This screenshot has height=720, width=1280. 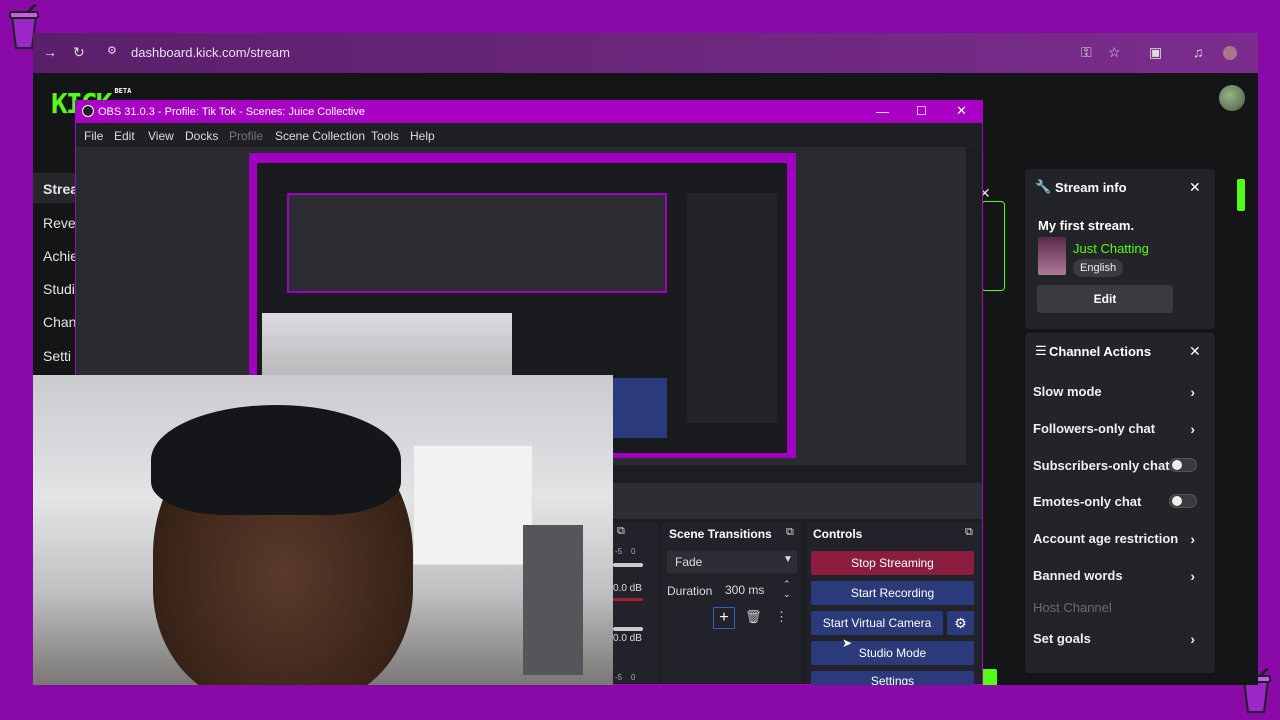 What do you see at coordinates (921, 111) in the screenshot?
I see `maximize-icon: ☐` at bounding box center [921, 111].